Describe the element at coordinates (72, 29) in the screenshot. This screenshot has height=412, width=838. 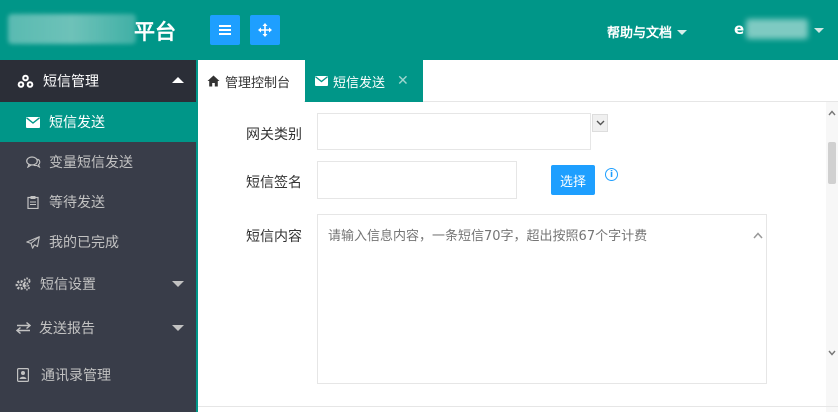
I see `logo-obscured-text` at that location.